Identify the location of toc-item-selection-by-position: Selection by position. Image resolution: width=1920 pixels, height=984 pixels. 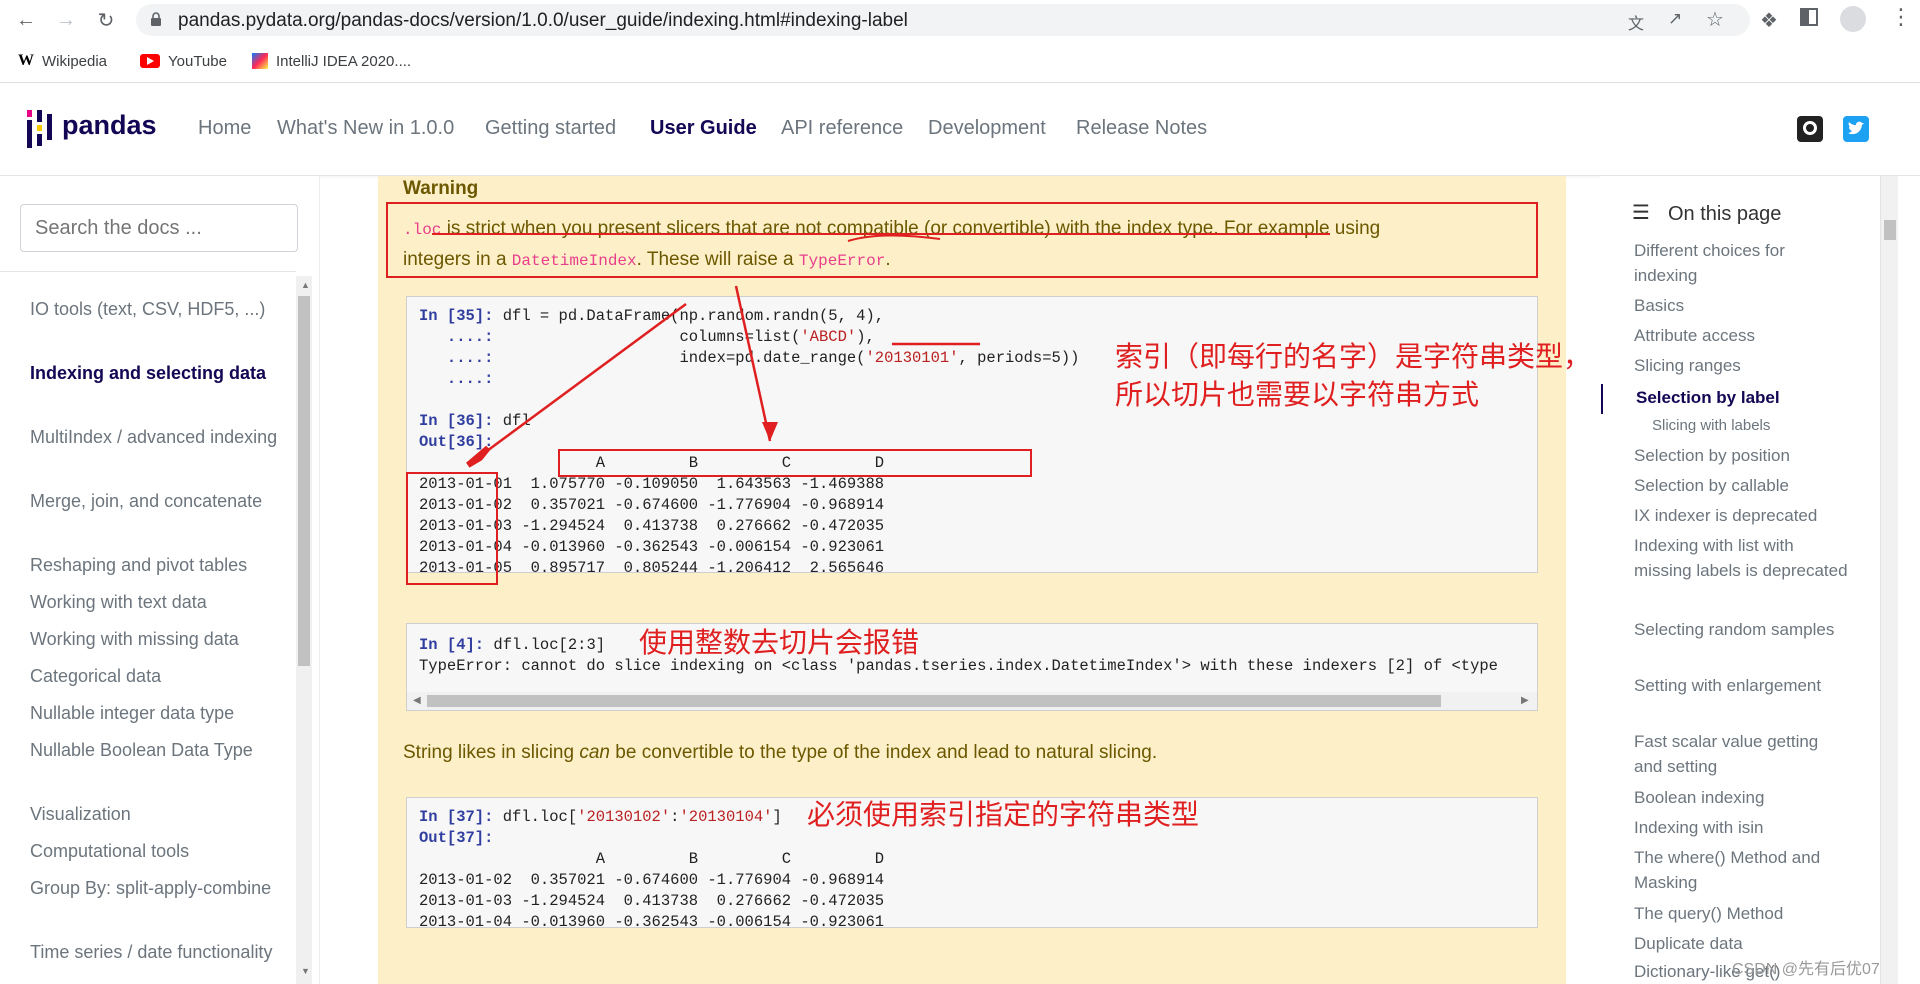
(1741, 455).